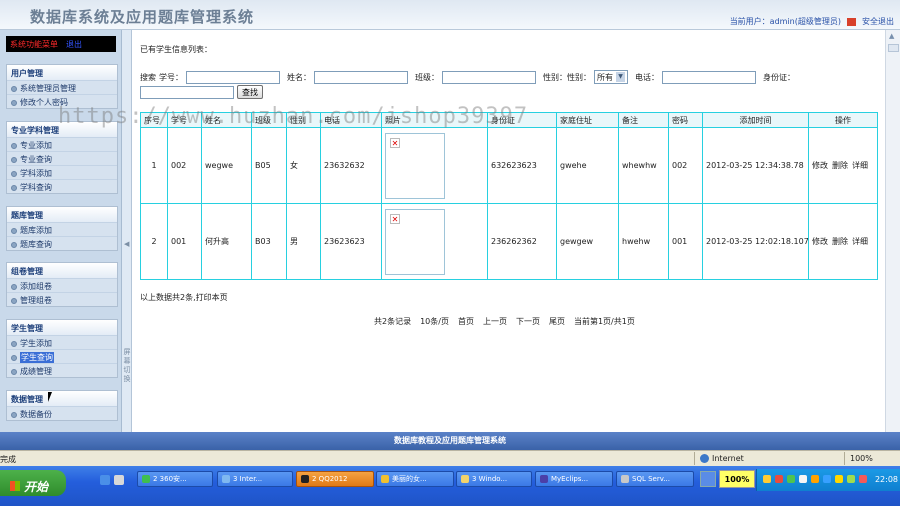 The image size is (900, 506). I want to click on menu-item-subject-query: 学科查询, so click(62, 186).